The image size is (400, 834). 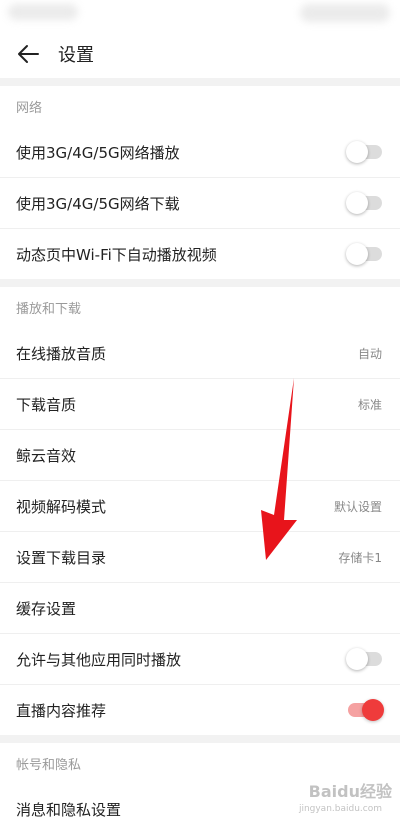 What do you see at coordinates (200, 505) in the screenshot?
I see `setting-row-video-decode: 视频解码模式 默认设置` at bounding box center [200, 505].